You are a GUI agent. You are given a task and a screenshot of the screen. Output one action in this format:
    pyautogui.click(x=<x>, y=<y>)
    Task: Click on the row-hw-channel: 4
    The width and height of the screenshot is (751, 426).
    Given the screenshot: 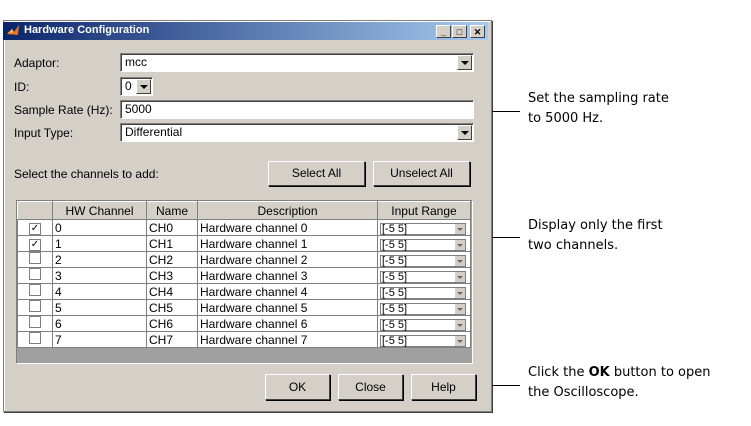 What is the action you would take?
    pyautogui.click(x=99, y=291)
    